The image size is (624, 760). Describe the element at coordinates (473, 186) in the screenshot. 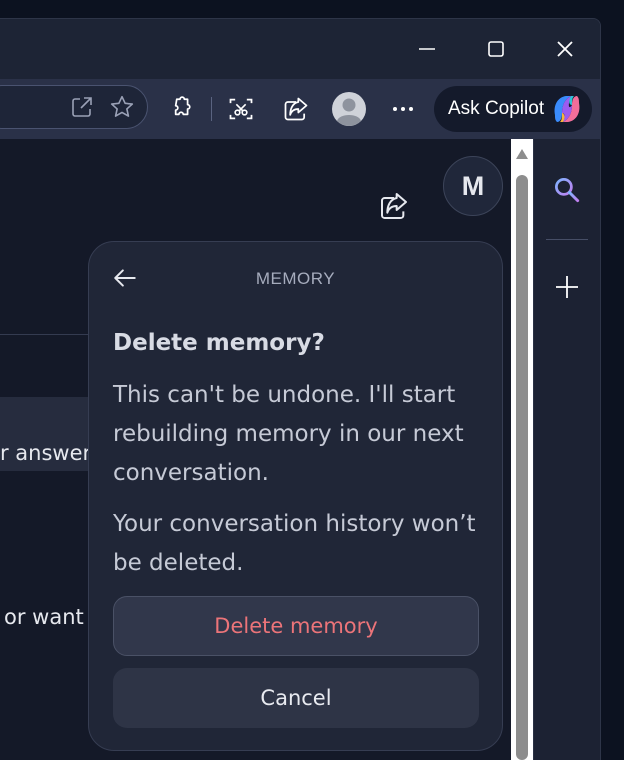

I see `user-avatar: M` at that location.